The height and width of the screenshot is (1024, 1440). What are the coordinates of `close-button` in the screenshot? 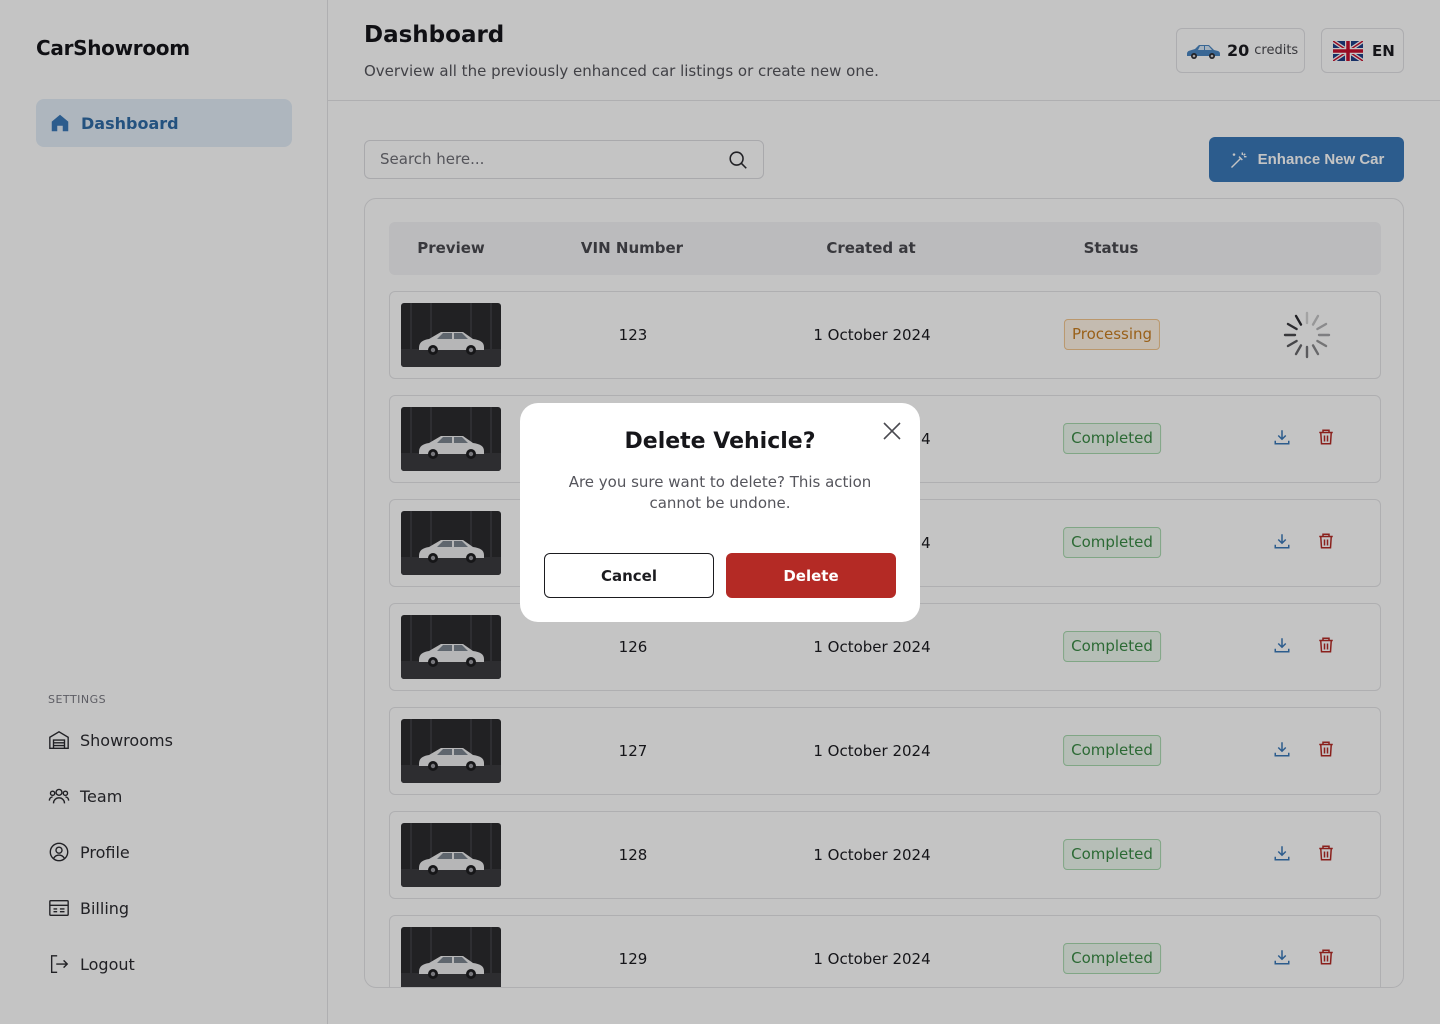 It's located at (892, 431).